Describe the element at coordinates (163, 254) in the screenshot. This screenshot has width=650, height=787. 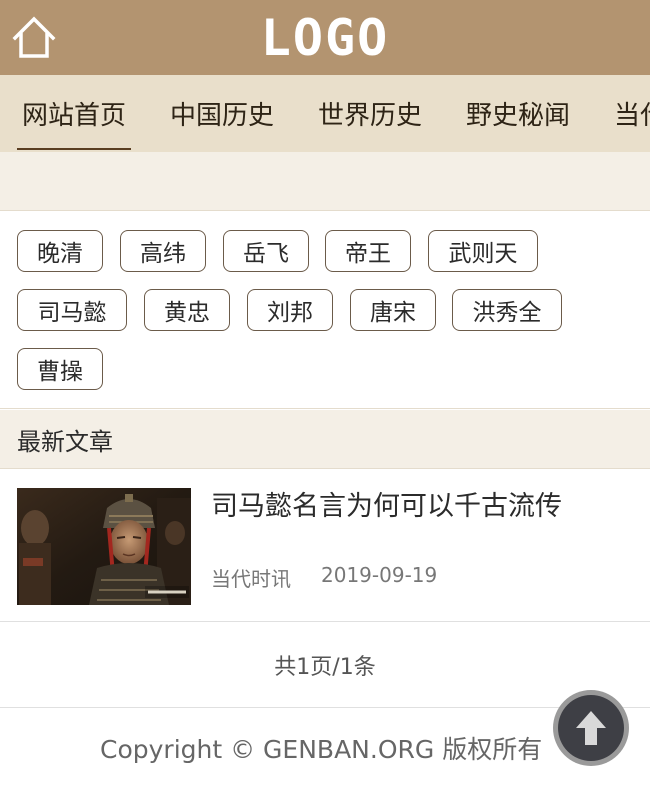
I see `tag-label: 高纬` at that location.